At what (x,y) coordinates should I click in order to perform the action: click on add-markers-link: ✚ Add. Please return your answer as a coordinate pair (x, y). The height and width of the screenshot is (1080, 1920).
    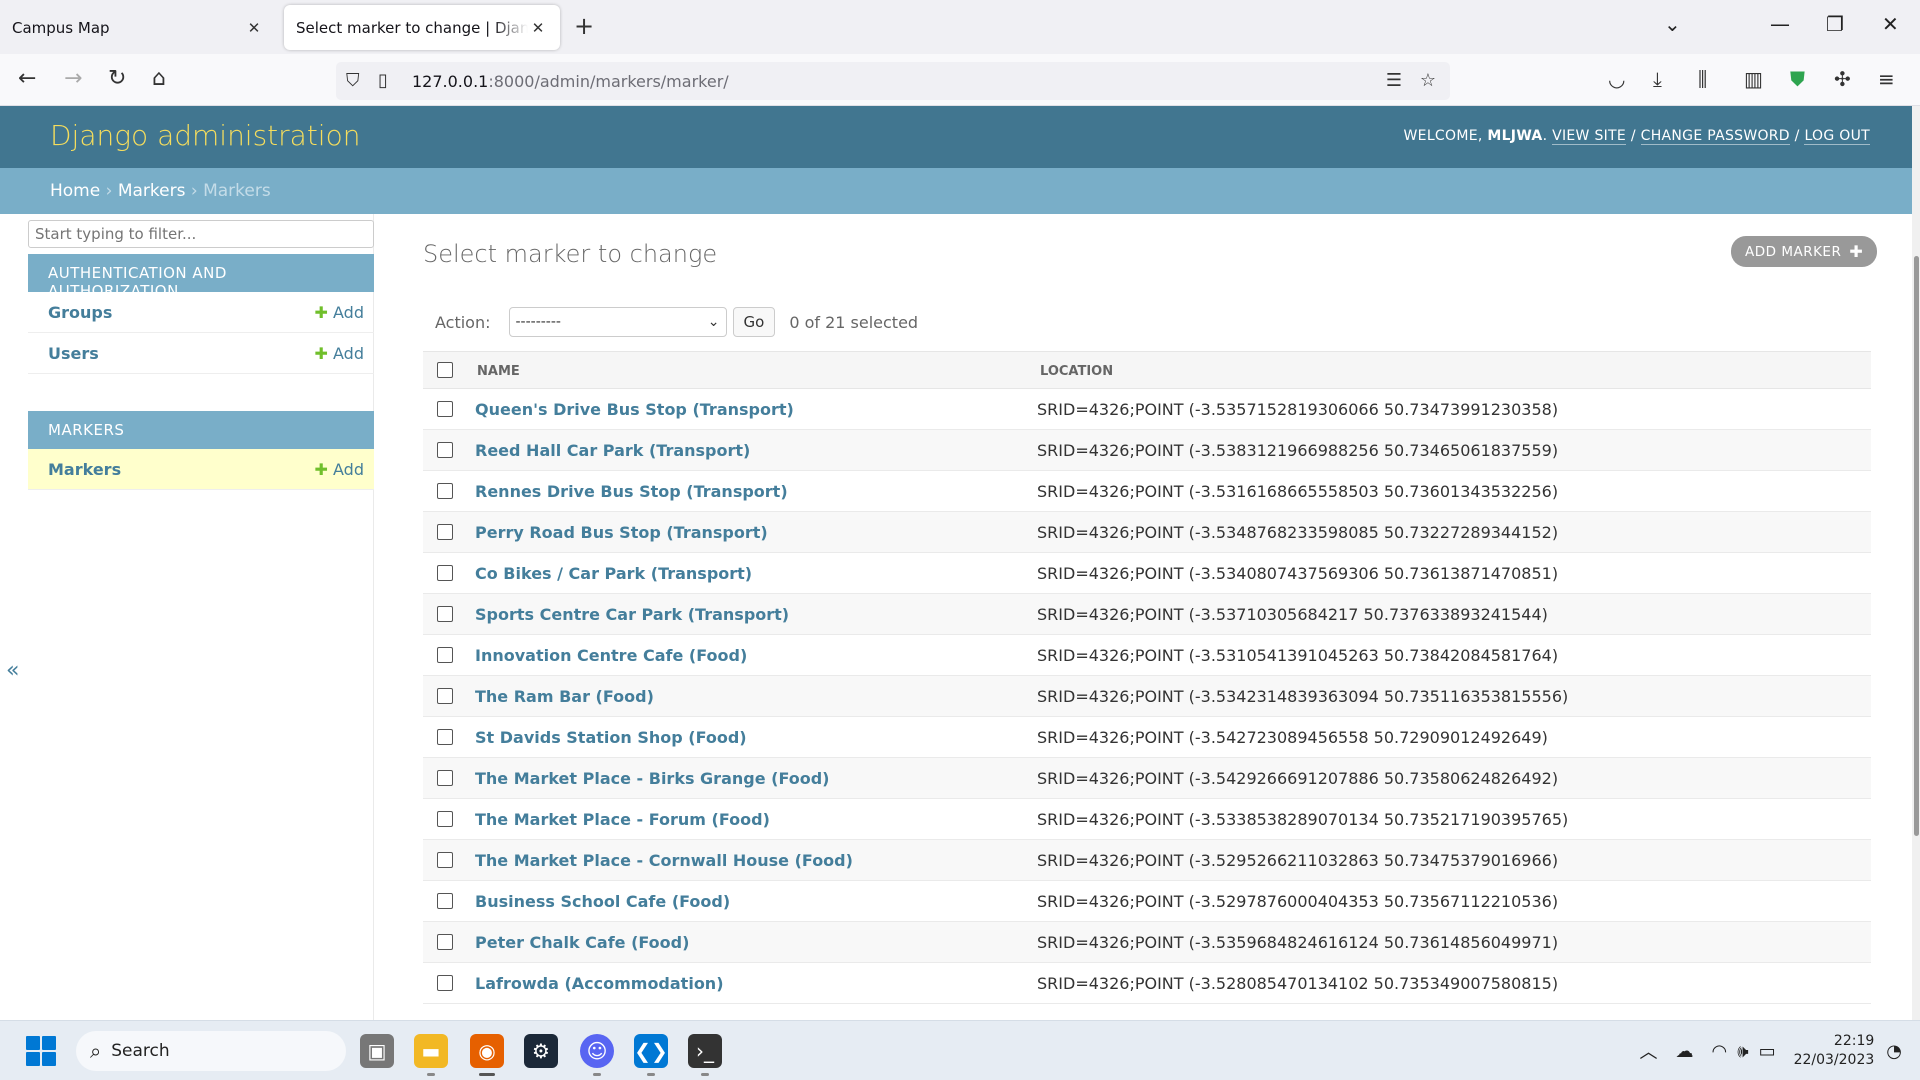
    Looking at the image, I should click on (339, 469).